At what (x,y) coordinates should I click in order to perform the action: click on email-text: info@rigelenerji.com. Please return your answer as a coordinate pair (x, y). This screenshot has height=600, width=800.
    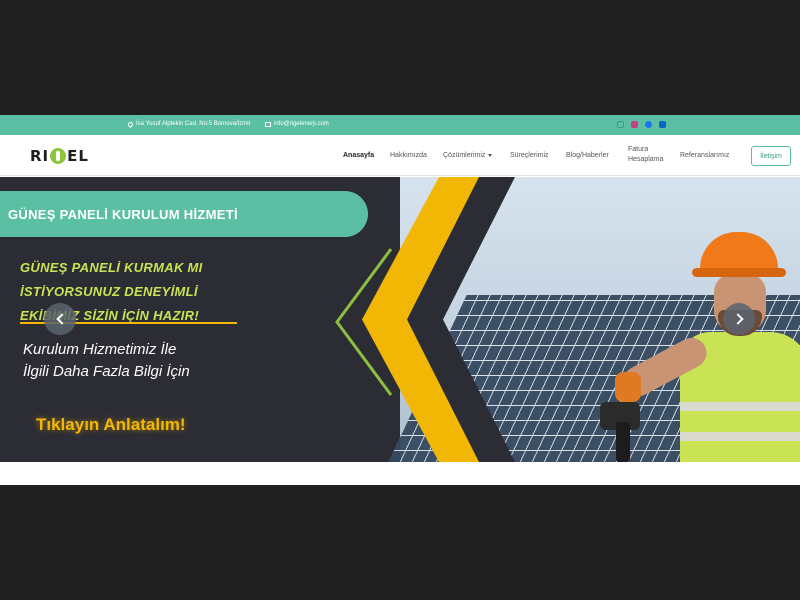
    Looking at the image, I should click on (301, 124).